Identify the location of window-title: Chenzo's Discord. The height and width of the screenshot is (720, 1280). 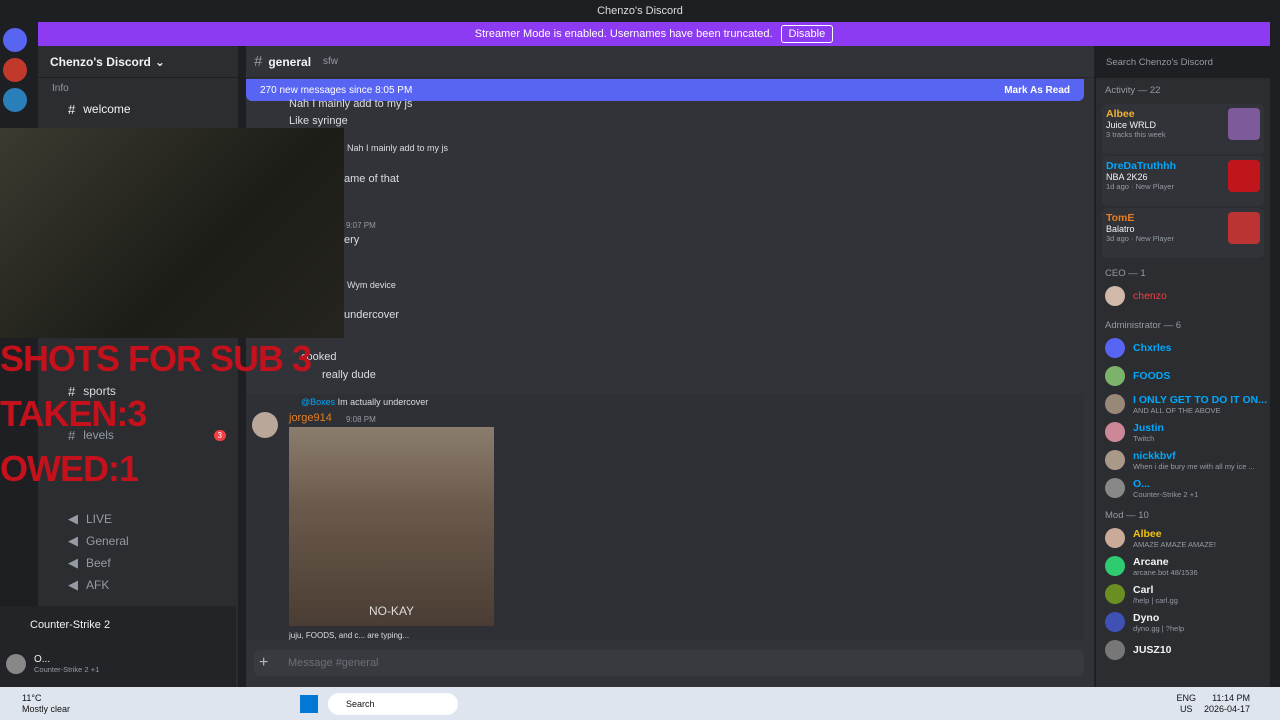
(640, 10).